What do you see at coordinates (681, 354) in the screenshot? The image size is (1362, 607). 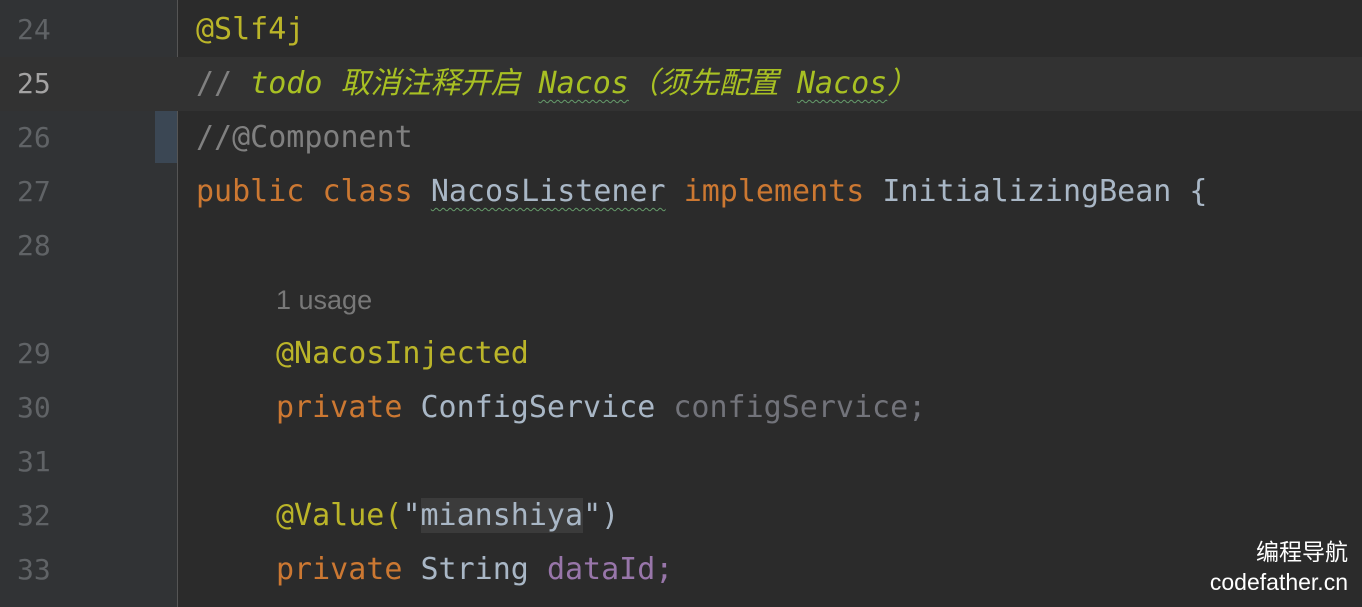 I see `code-line: 29 @NacosInjected` at bounding box center [681, 354].